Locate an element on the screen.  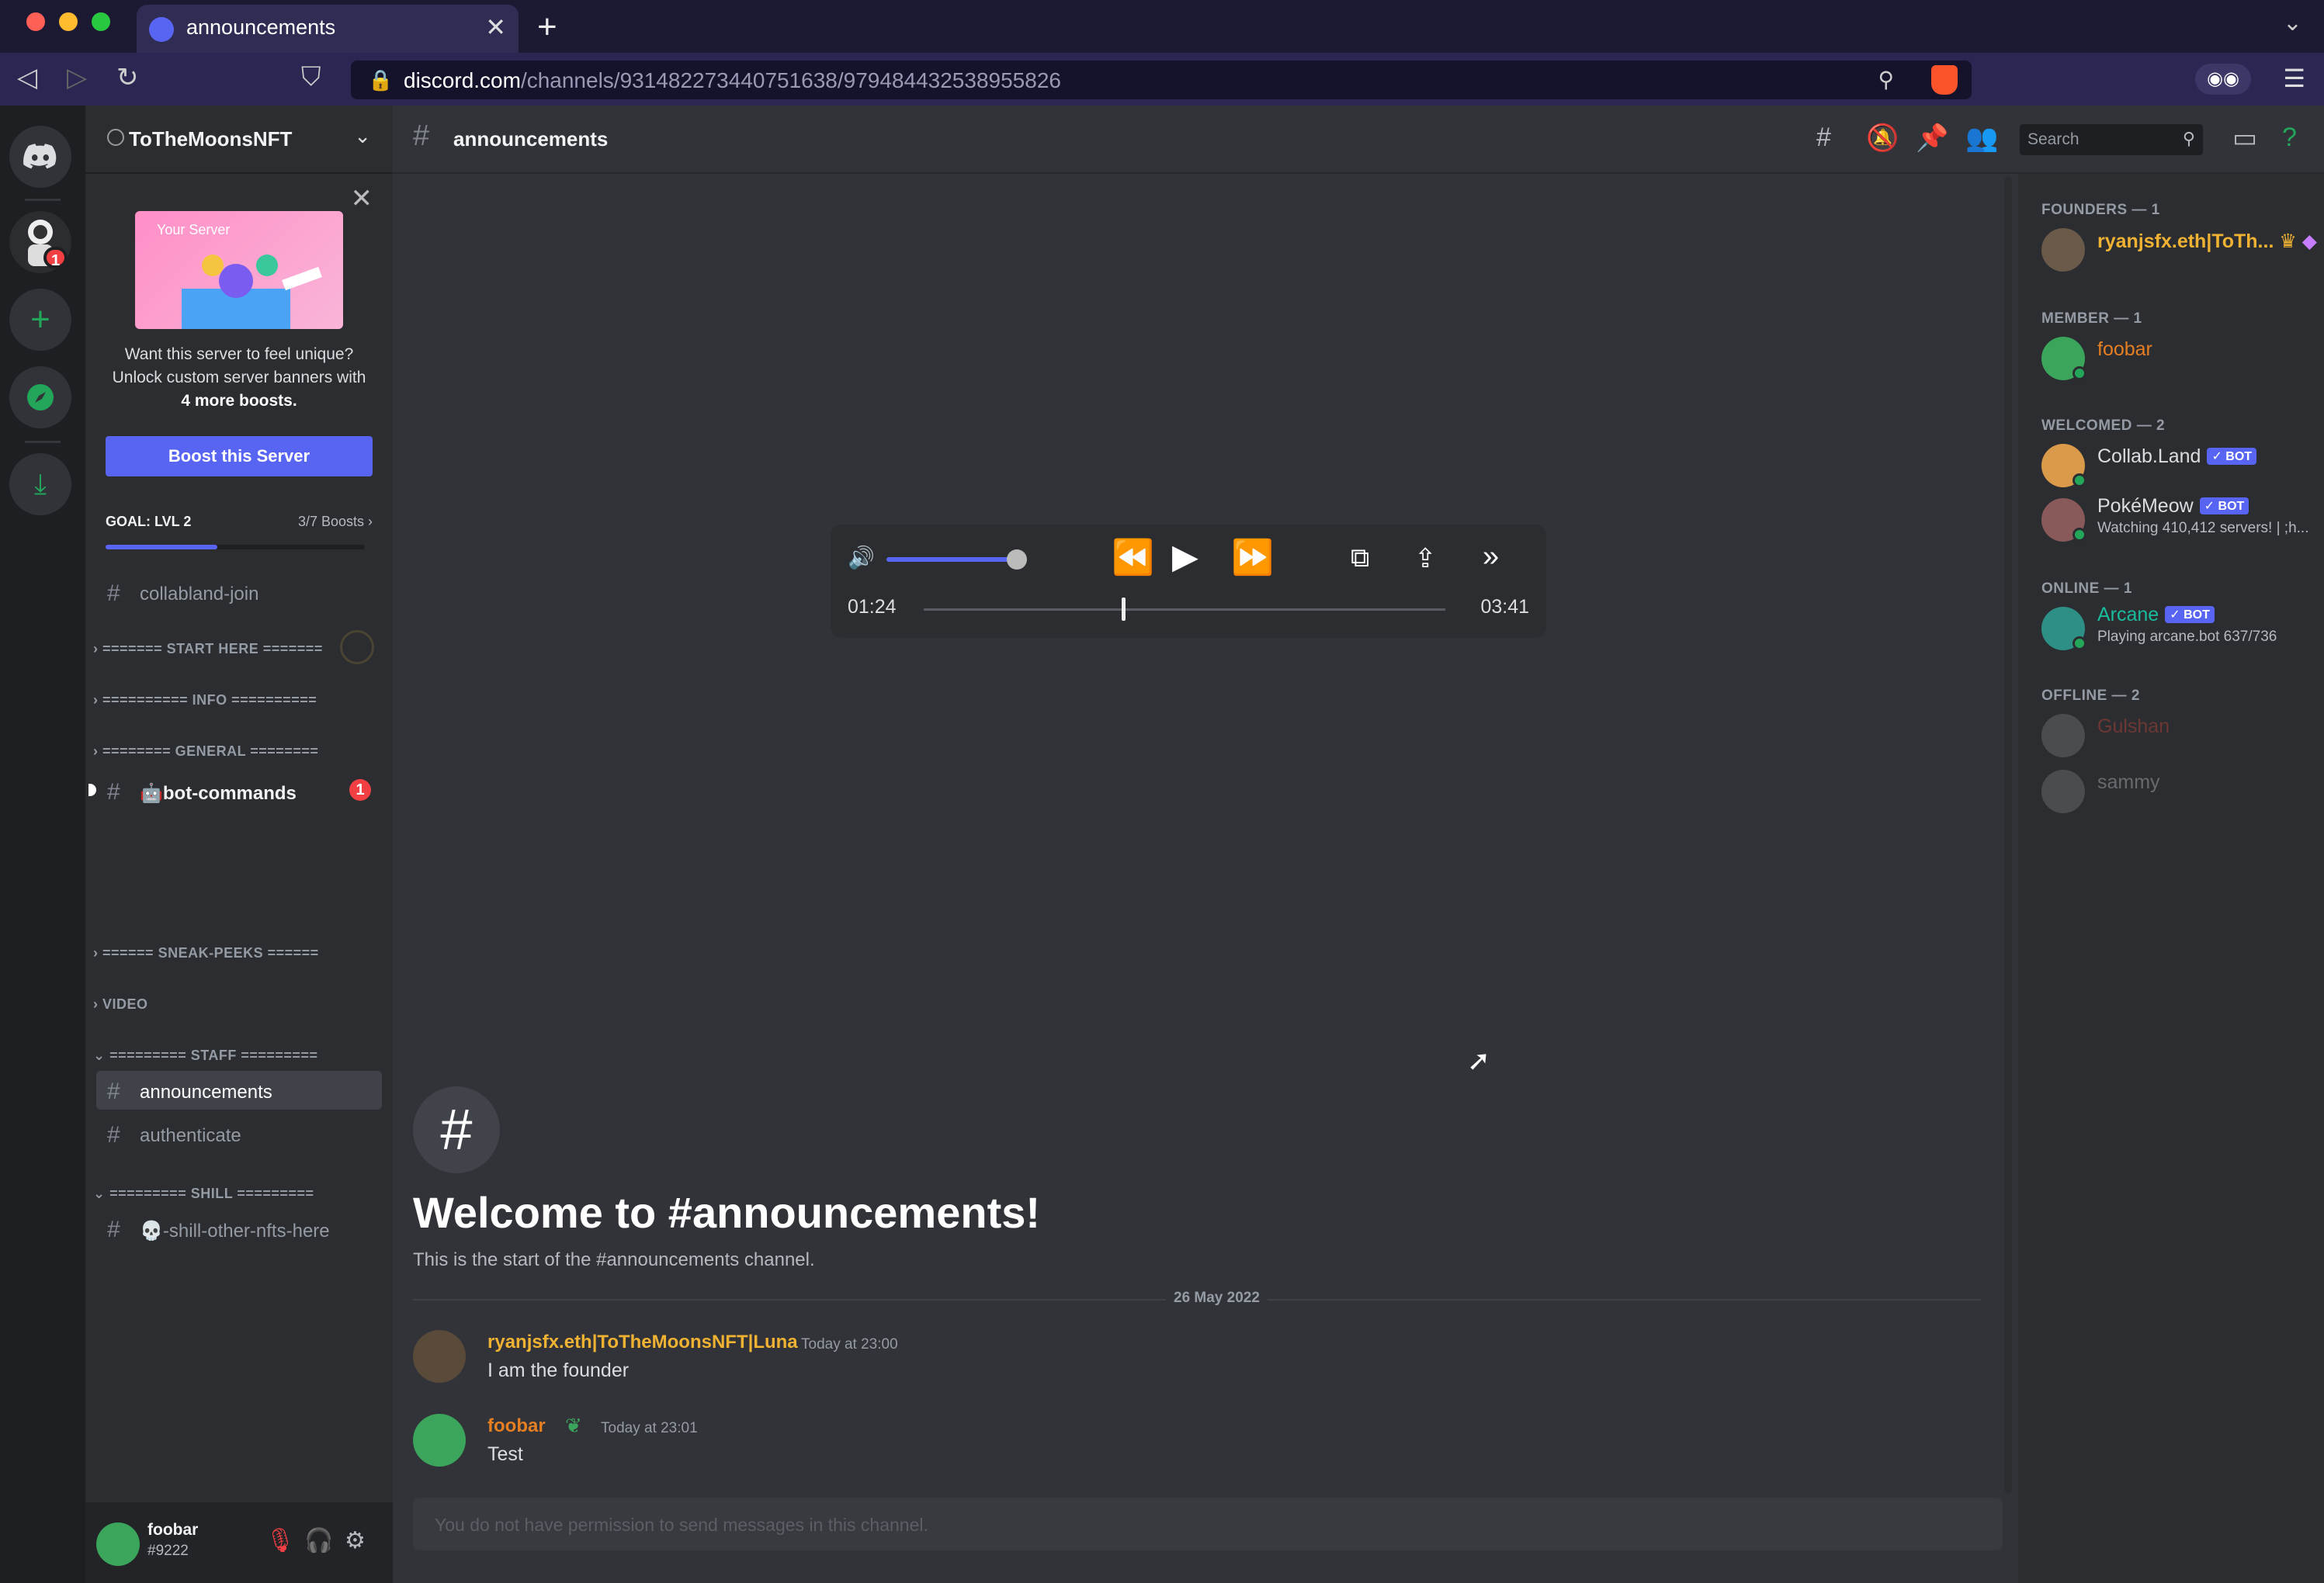
member-name: Arcane ✓ BOT is located at coordinates (2156, 615).